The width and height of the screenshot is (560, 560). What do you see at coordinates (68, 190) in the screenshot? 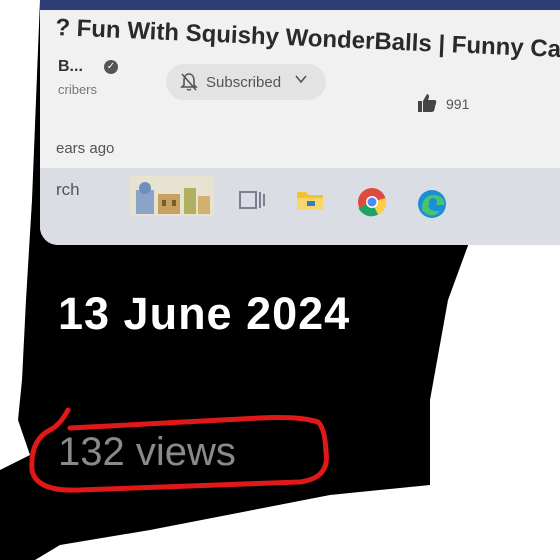
I see `taskbar-search-text: rch` at bounding box center [68, 190].